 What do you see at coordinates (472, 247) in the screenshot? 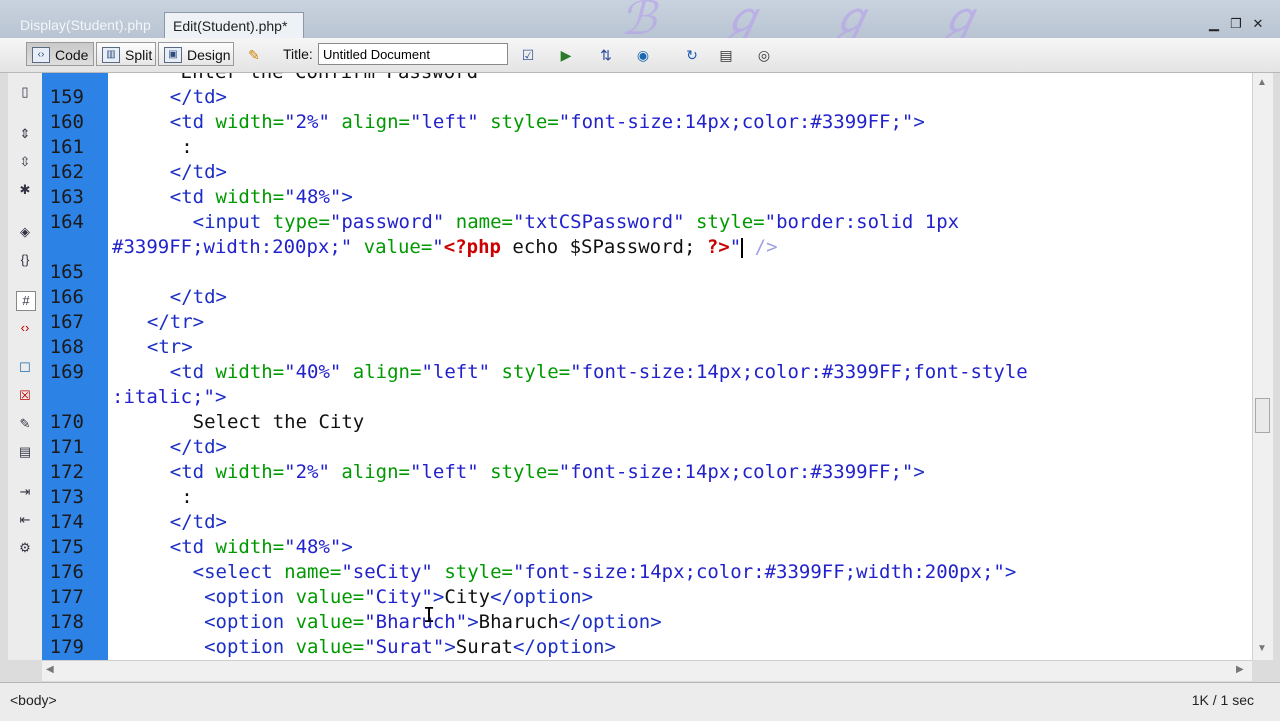
I see `code-token: <?php` at bounding box center [472, 247].